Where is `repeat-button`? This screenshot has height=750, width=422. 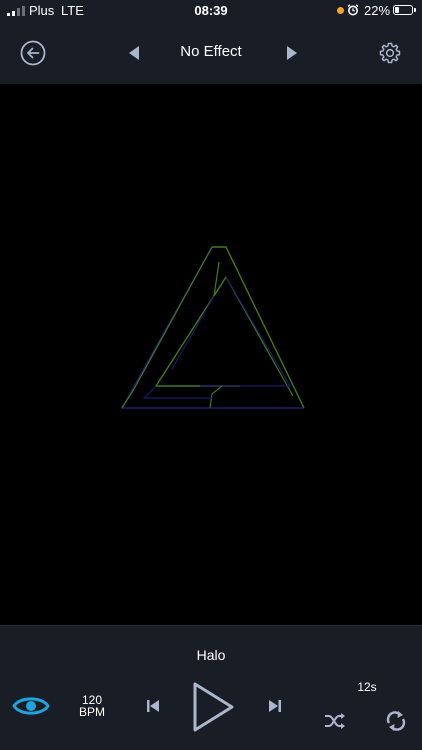 repeat-button is located at coordinates (396, 721).